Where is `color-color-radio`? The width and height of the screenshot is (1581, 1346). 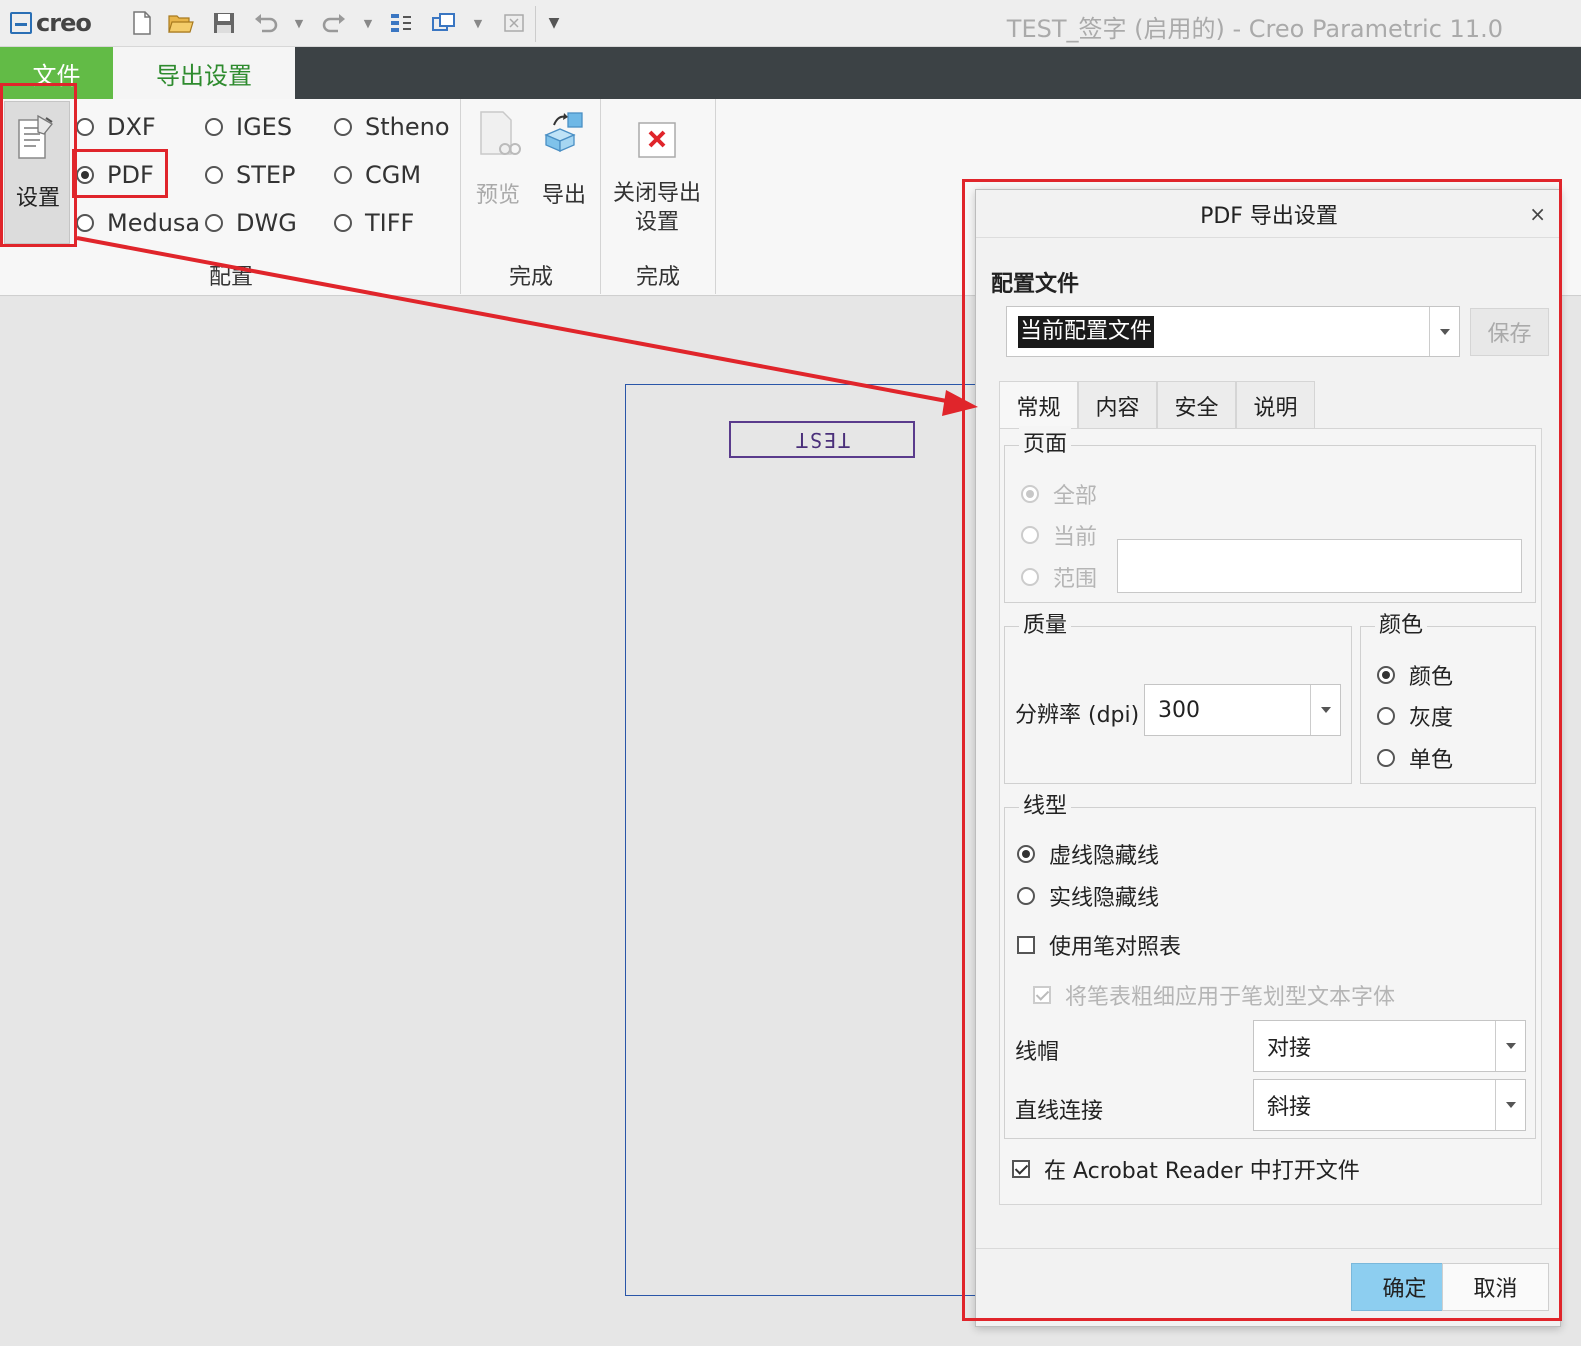 color-color-radio is located at coordinates (1386, 675).